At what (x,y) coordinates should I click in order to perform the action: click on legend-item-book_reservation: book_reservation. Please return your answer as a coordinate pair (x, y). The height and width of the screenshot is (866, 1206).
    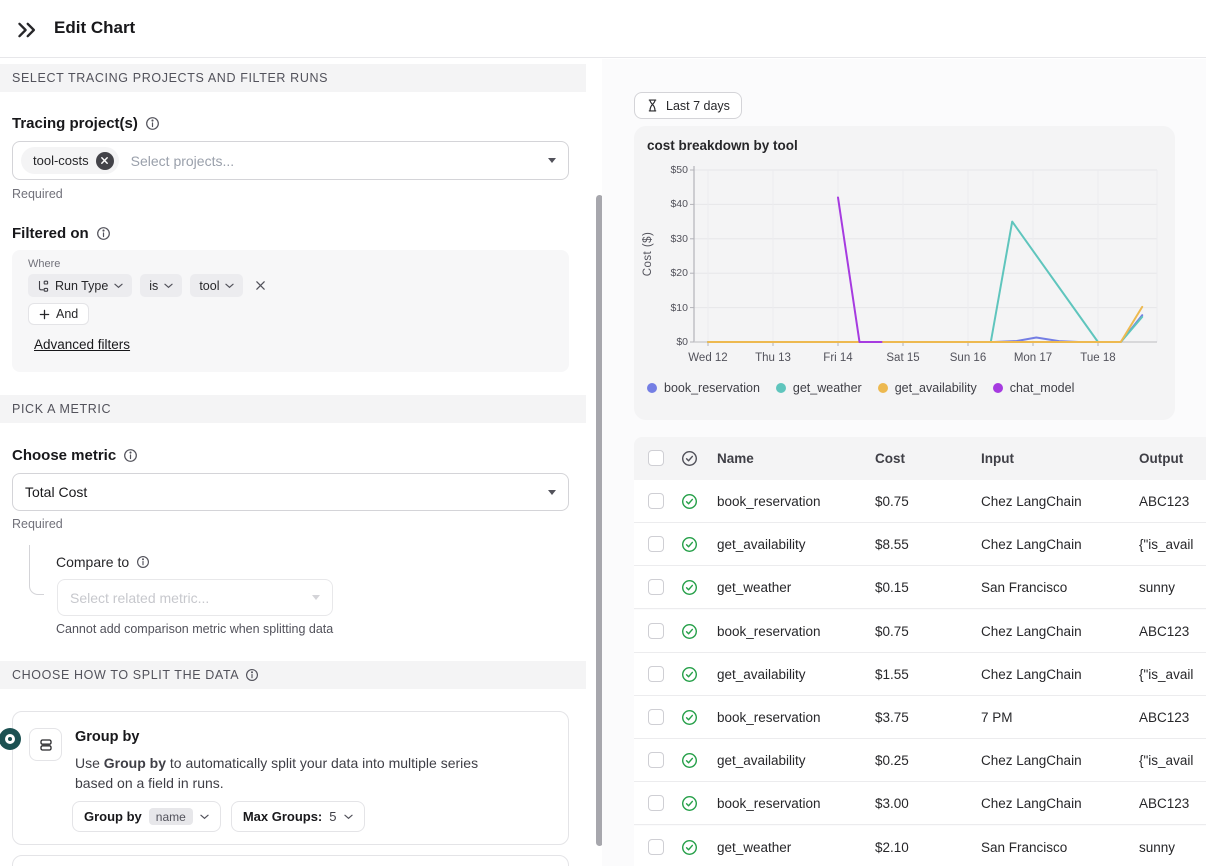
    Looking at the image, I should click on (703, 388).